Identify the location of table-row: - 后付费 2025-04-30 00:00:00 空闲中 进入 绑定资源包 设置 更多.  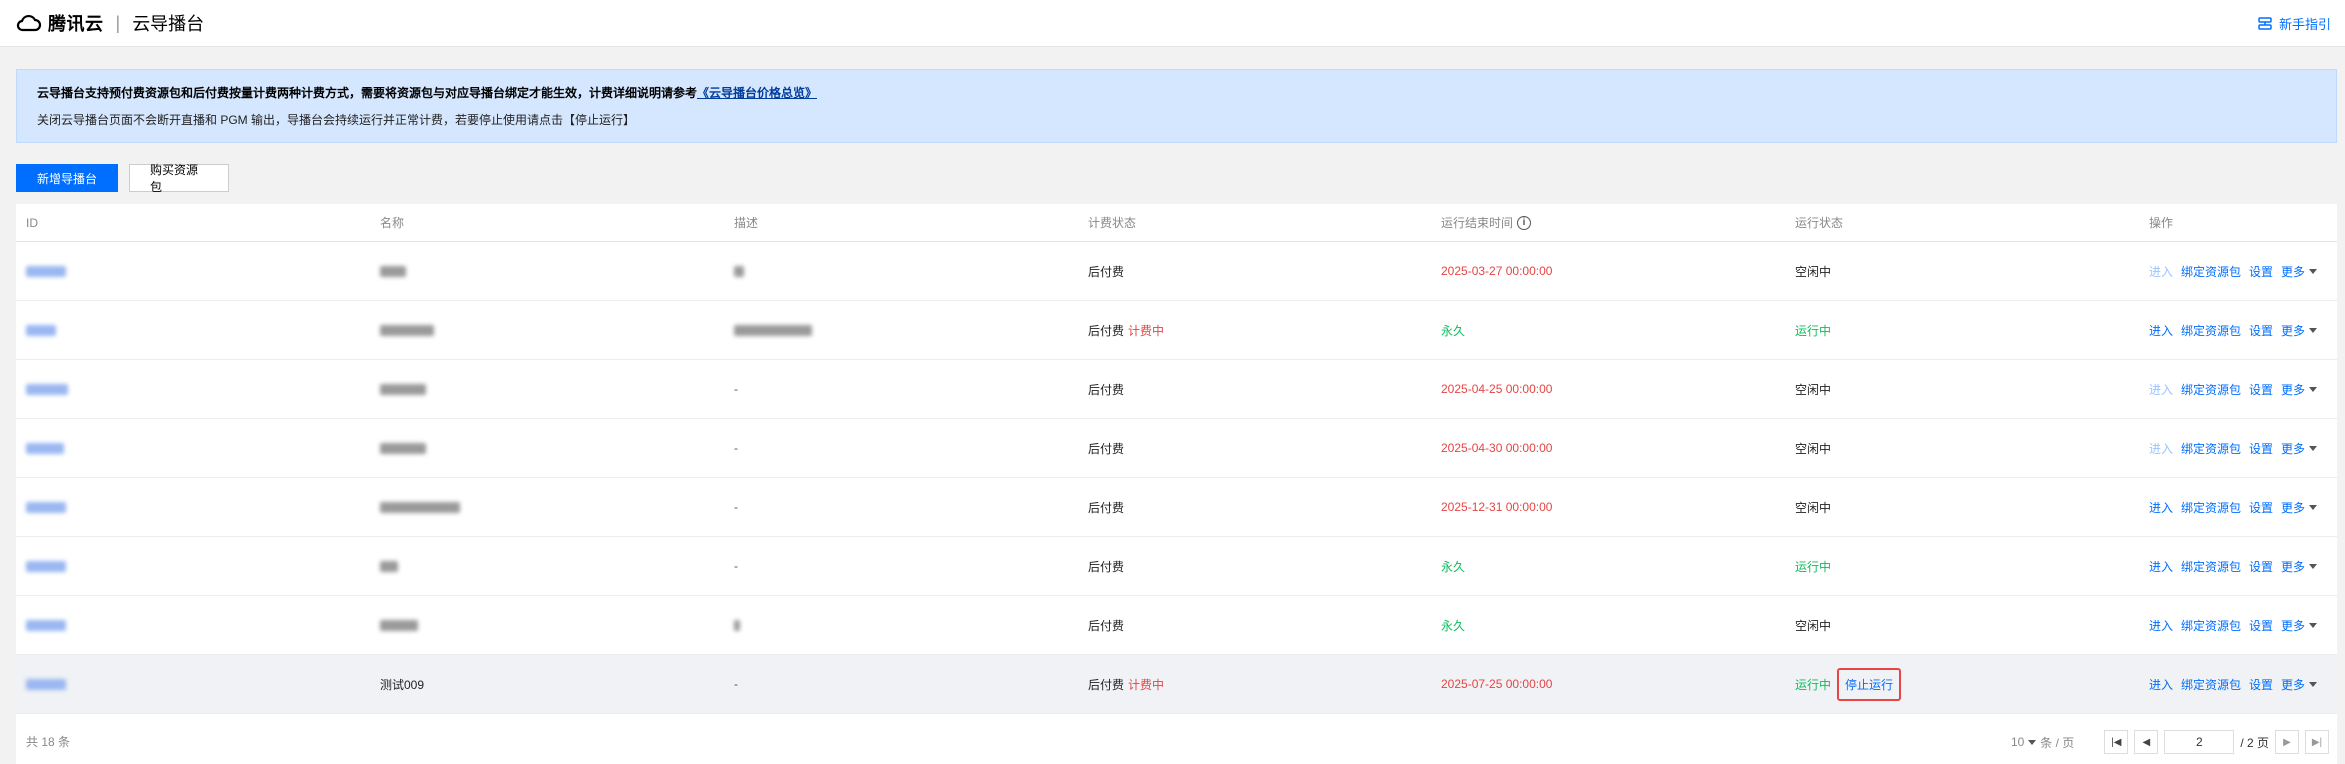
(1176, 448).